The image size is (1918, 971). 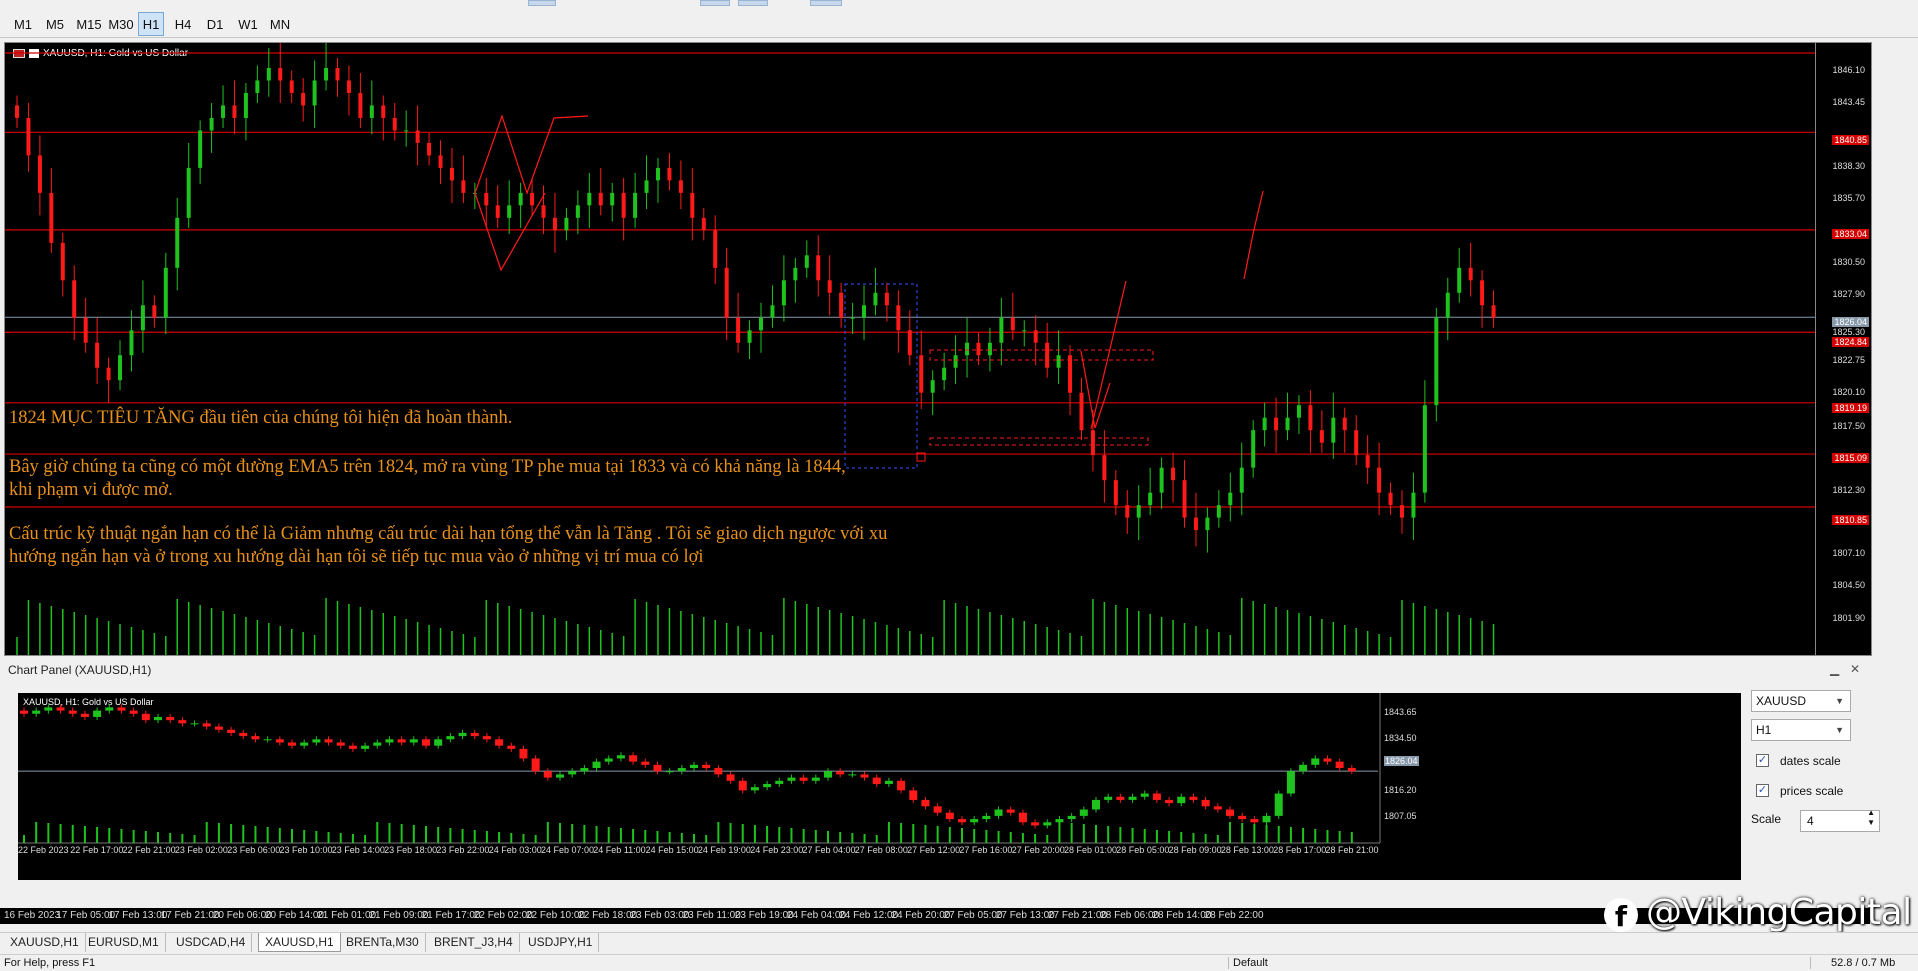 What do you see at coordinates (561, 942) in the screenshot?
I see `chart-tab: USDJPY,H1` at bounding box center [561, 942].